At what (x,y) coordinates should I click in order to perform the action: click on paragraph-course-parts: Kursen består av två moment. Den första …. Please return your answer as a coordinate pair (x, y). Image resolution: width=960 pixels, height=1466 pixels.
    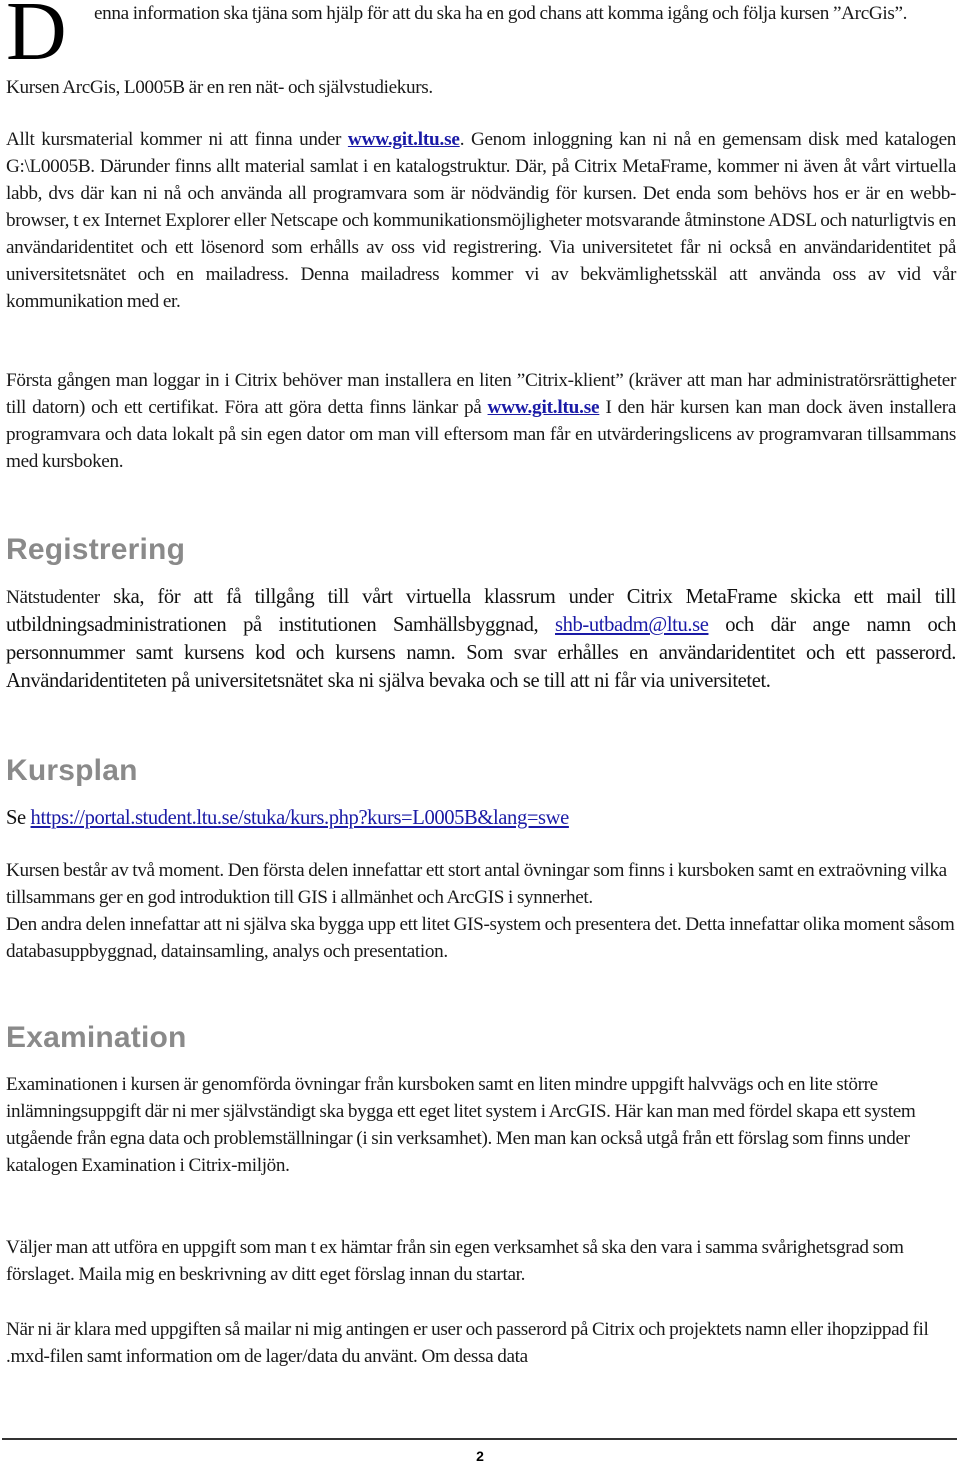
    Looking at the image, I should click on (481, 911).